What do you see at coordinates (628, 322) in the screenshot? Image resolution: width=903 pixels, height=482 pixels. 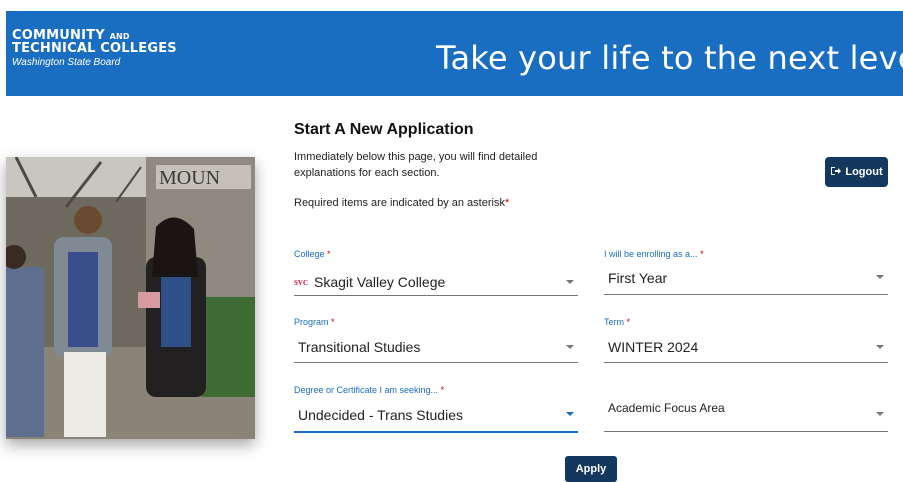 I see `term-required: *` at bounding box center [628, 322].